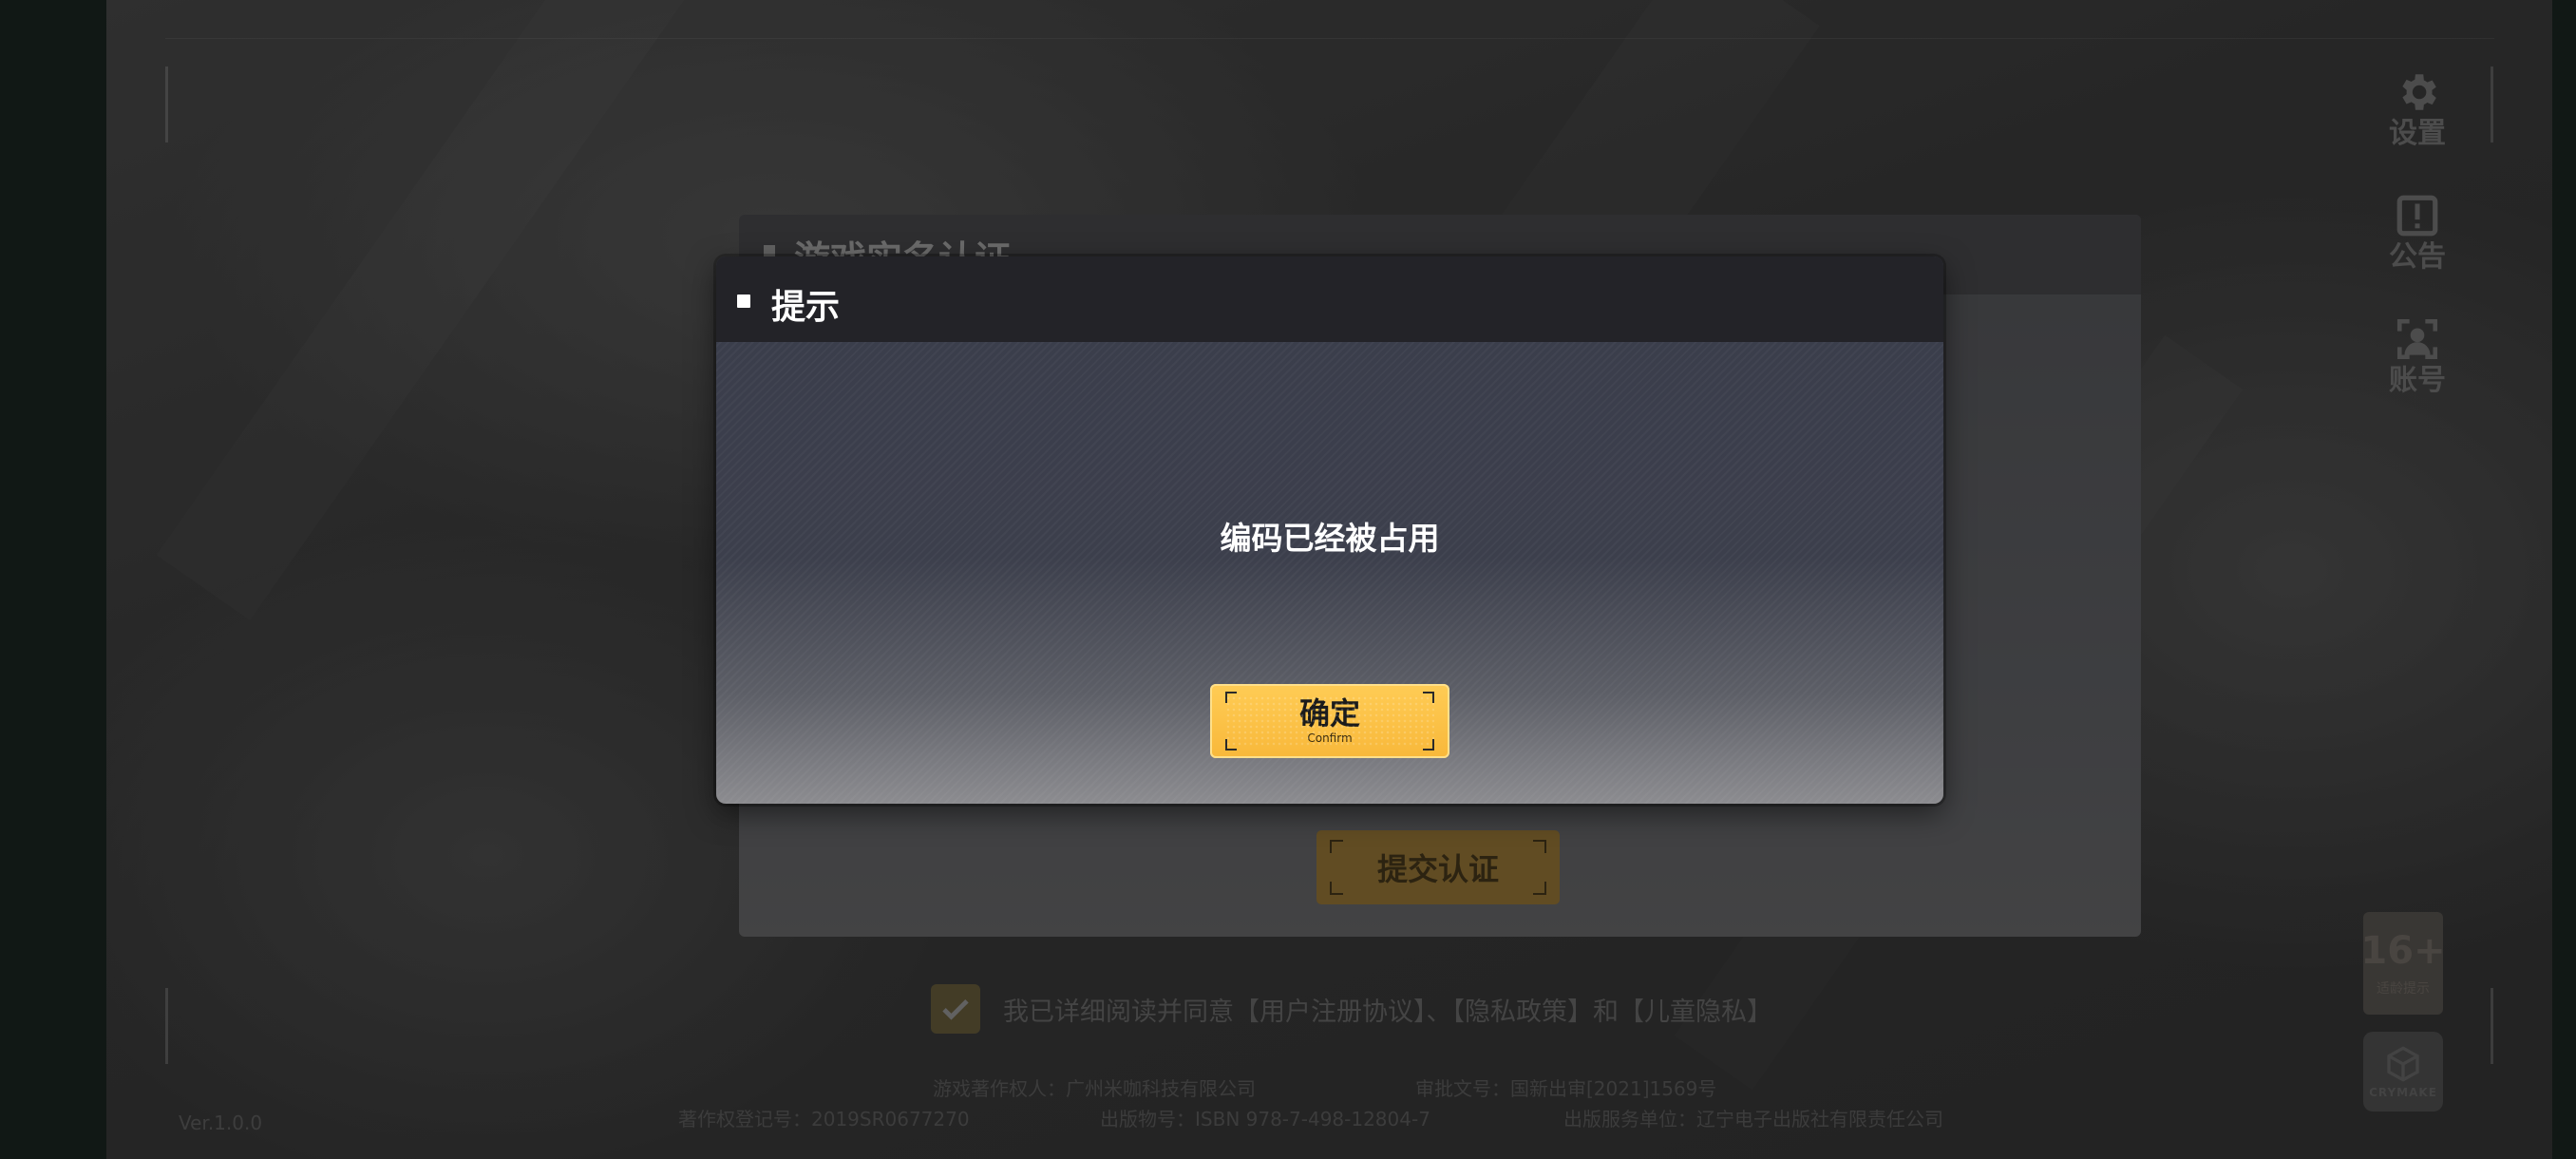  I want to click on confirm-sublabel: Confirm, so click(1330, 738).